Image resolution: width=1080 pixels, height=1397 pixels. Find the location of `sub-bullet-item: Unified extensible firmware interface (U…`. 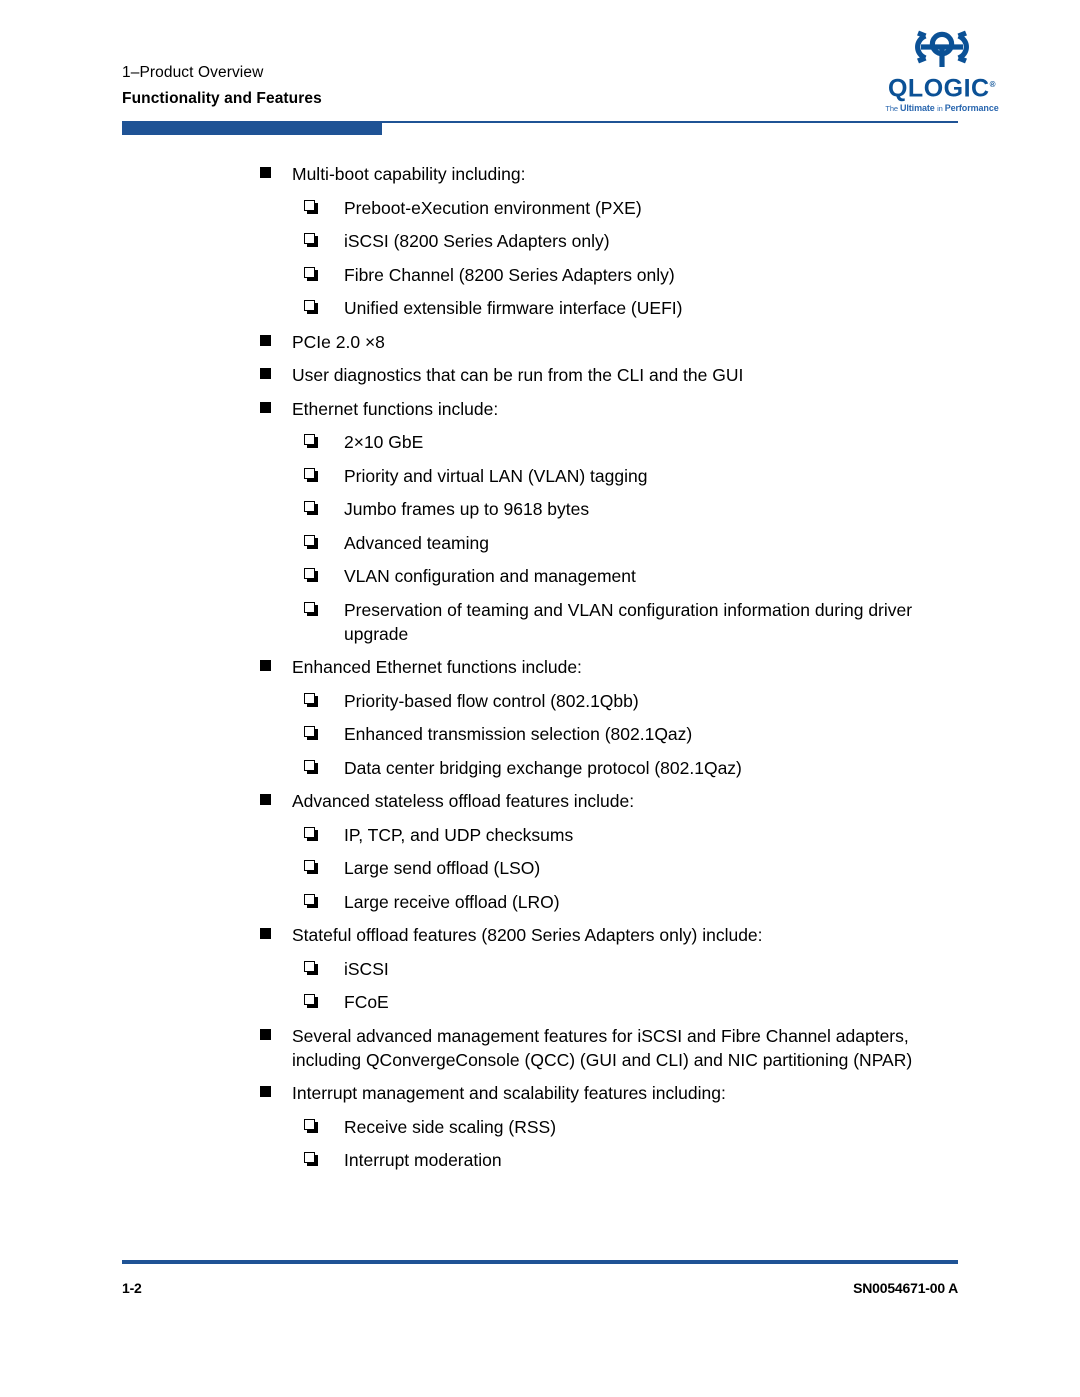

sub-bullet-item: Unified extensible firmware interface (U… is located at coordinates (540, 308).